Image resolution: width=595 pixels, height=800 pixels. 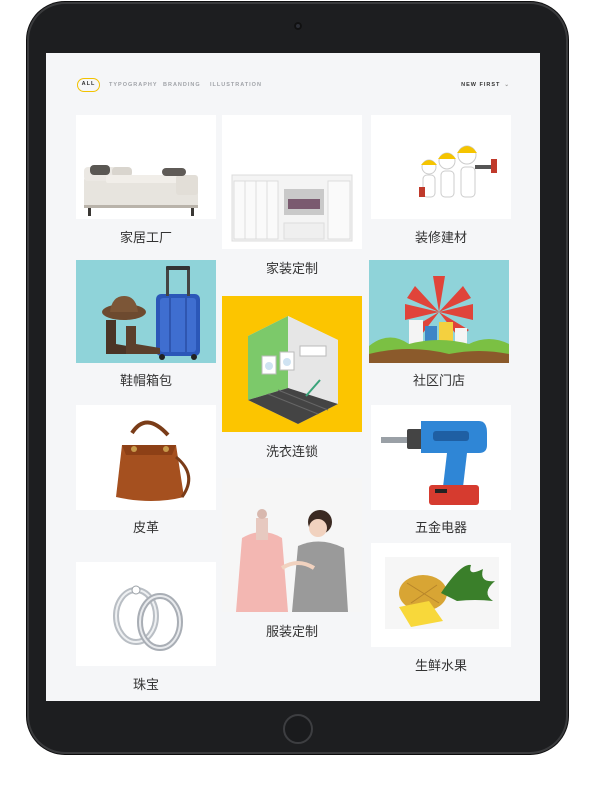 I want to click on chevron-down-icon: ⌄, so click(x=507, y=85).